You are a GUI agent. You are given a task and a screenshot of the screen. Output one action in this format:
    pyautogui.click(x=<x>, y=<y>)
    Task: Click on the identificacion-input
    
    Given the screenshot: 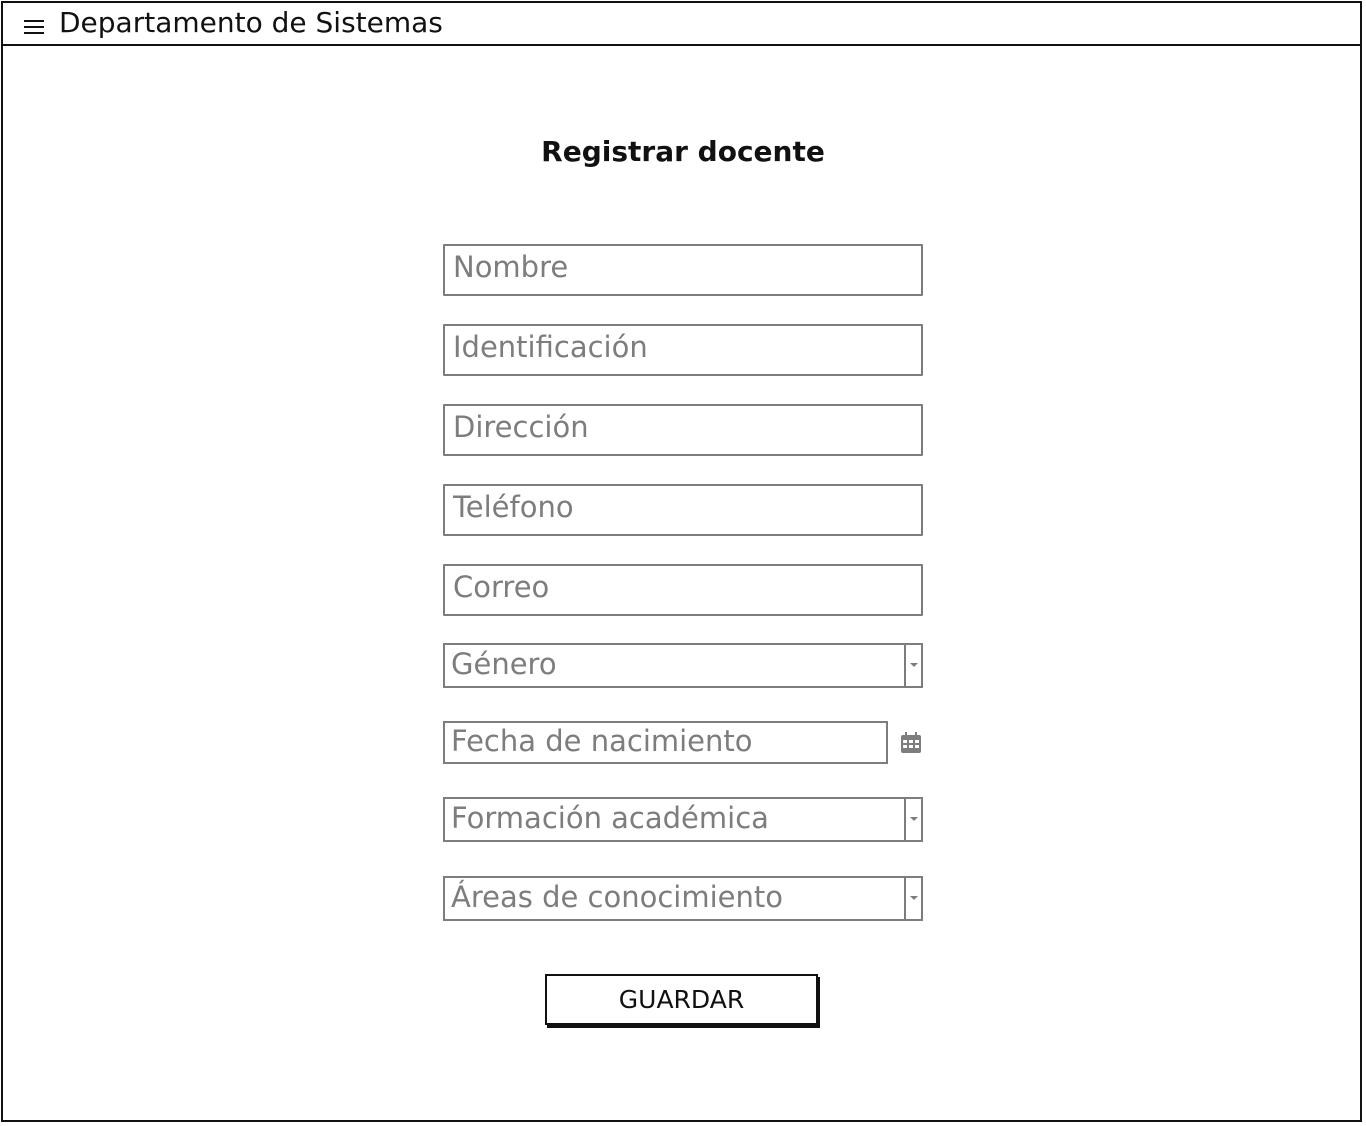 What is the action you would take?
    pyautogui.click(x=683, y=350)
    